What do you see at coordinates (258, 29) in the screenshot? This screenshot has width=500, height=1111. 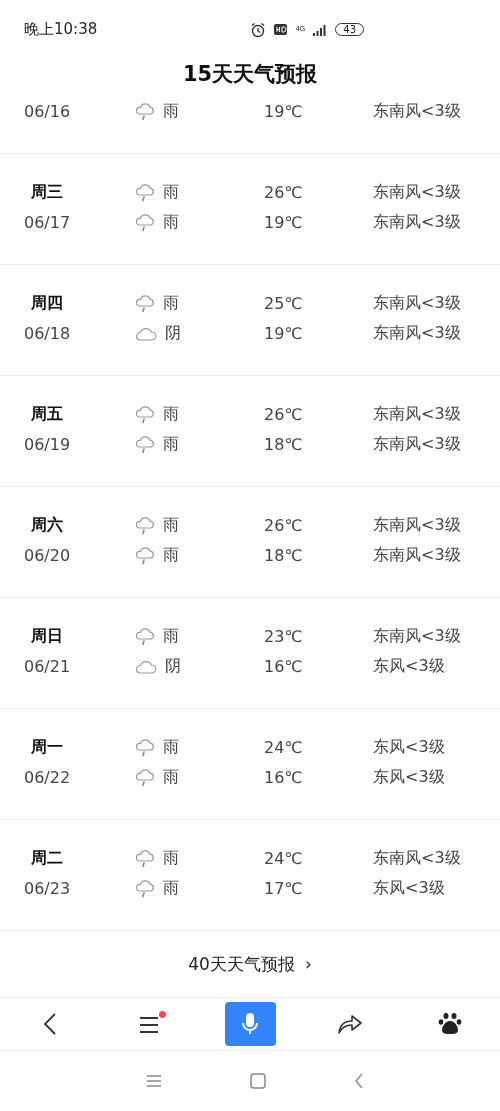 I see `alarm-clock-icon` at bounding box center [258, 29].